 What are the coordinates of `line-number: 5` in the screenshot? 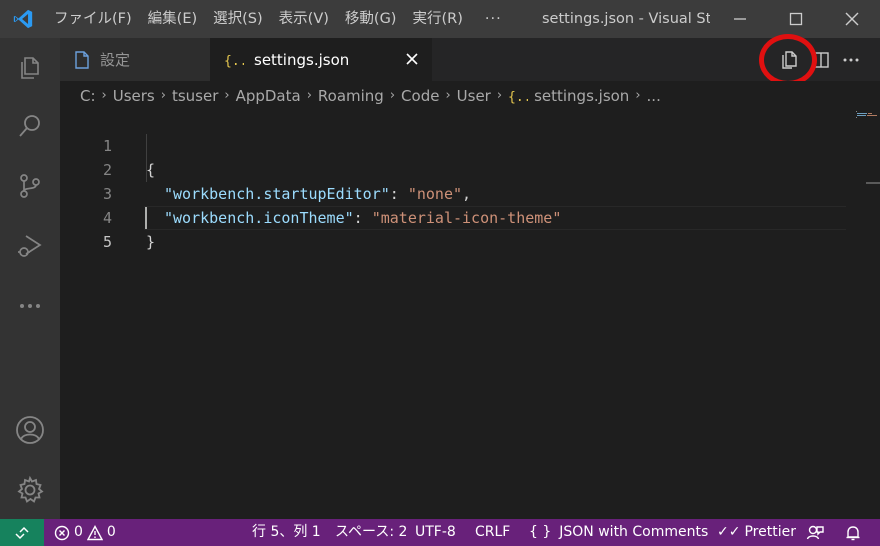 It's located at (107, 242).